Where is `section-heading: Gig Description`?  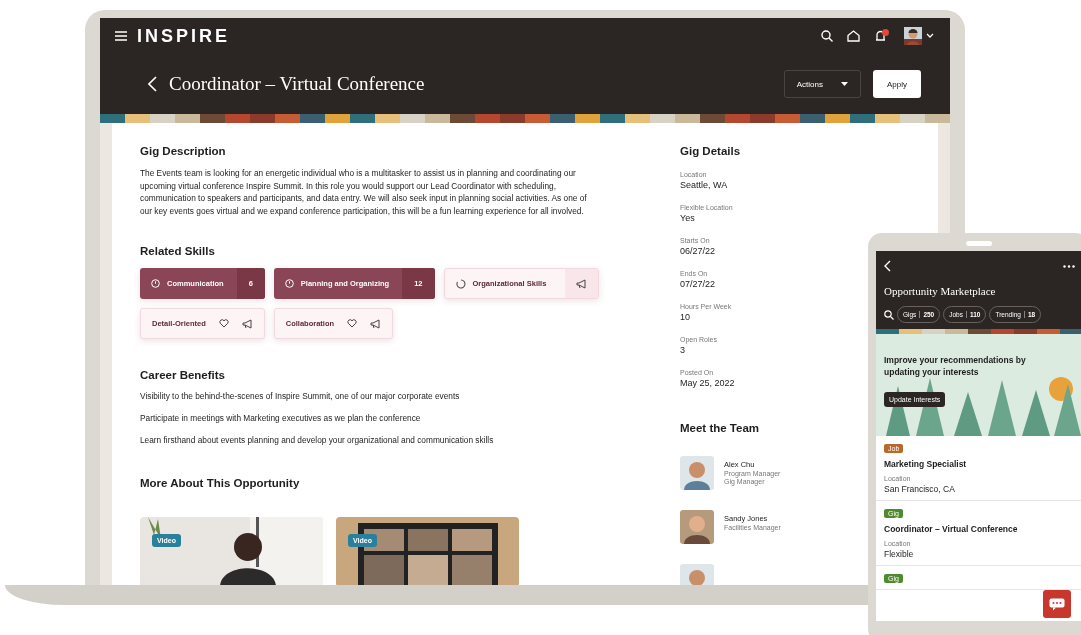 section-heading: Gig Description is located at coordinates (183, 151).